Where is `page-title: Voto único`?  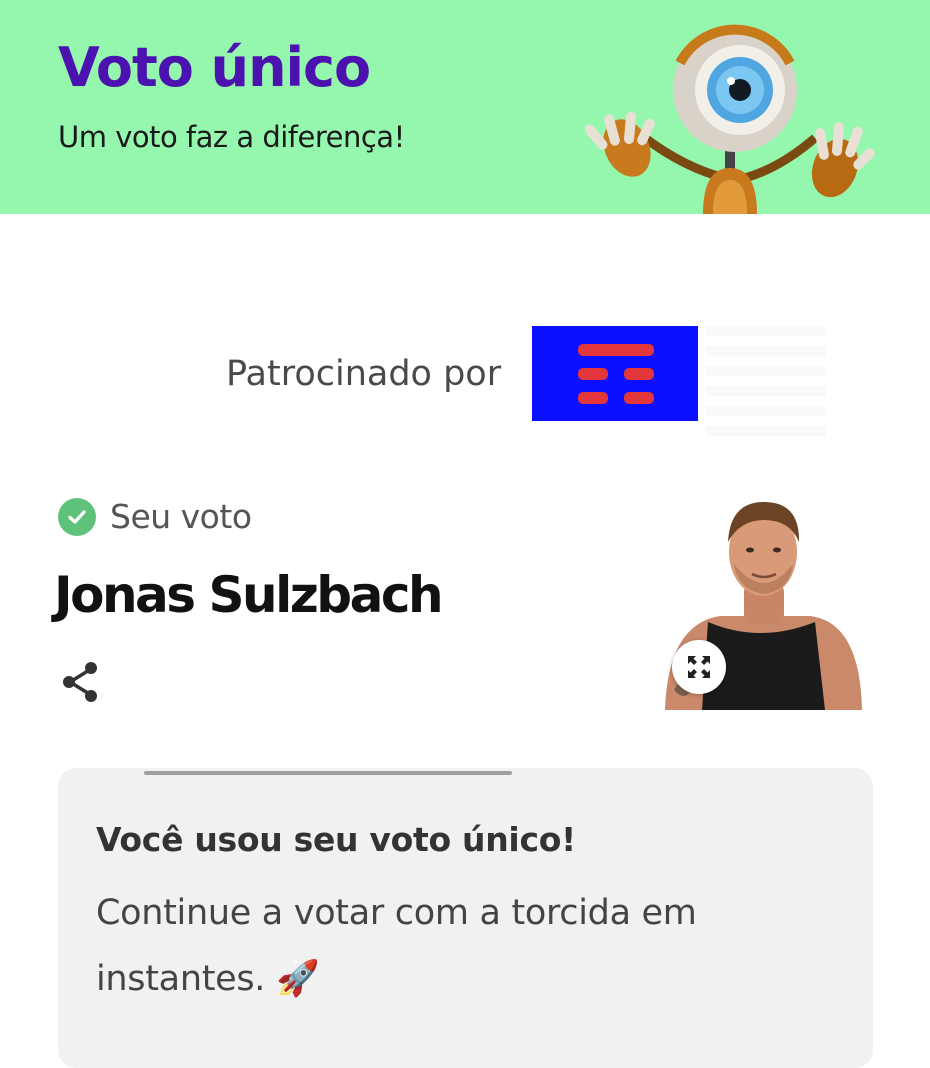 page-title: Voto único is located at coordinates (214, 67).